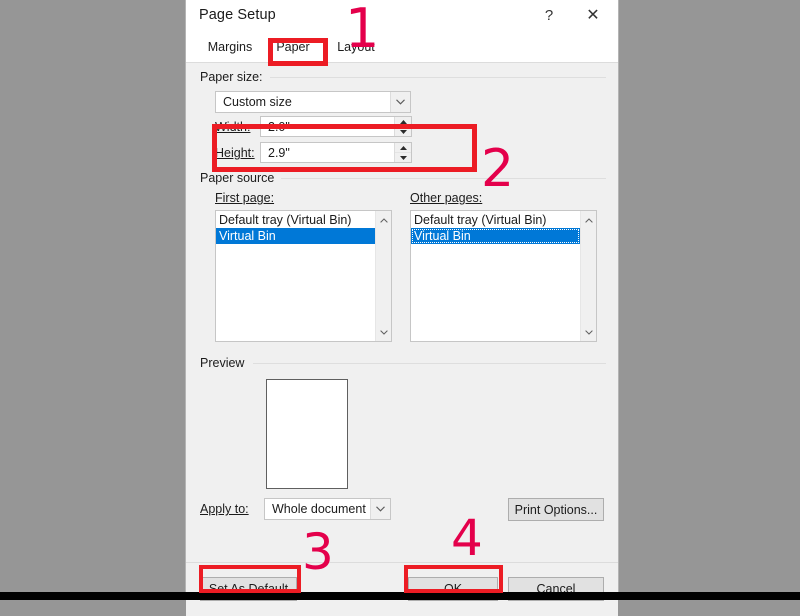 The width and height of the screenshot is (800, 616). I want to click on paper-size-group-label: Paper size:, so click(234, 77).